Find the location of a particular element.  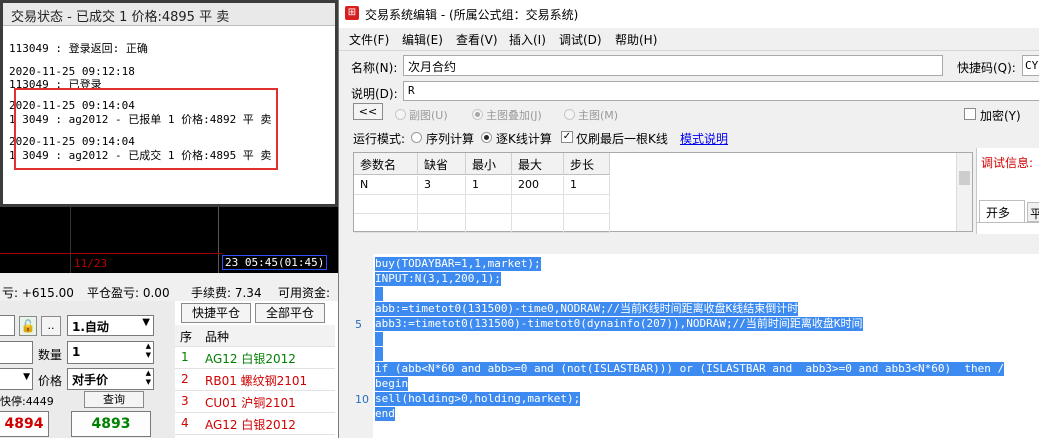

available-funds: 可用资金: is located at coordinates (304, 293).